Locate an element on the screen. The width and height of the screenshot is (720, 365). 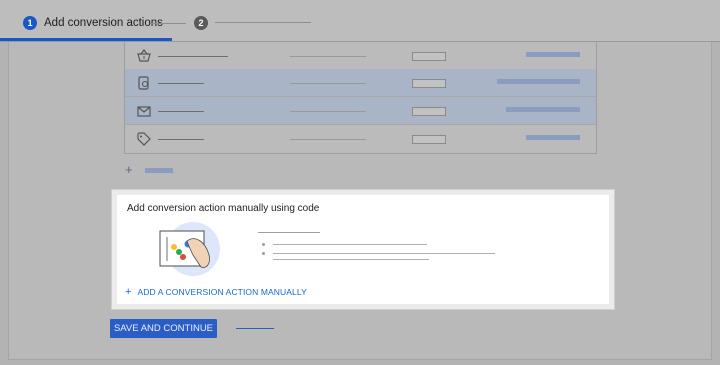
step-connector is located at coordinates (168, 23).